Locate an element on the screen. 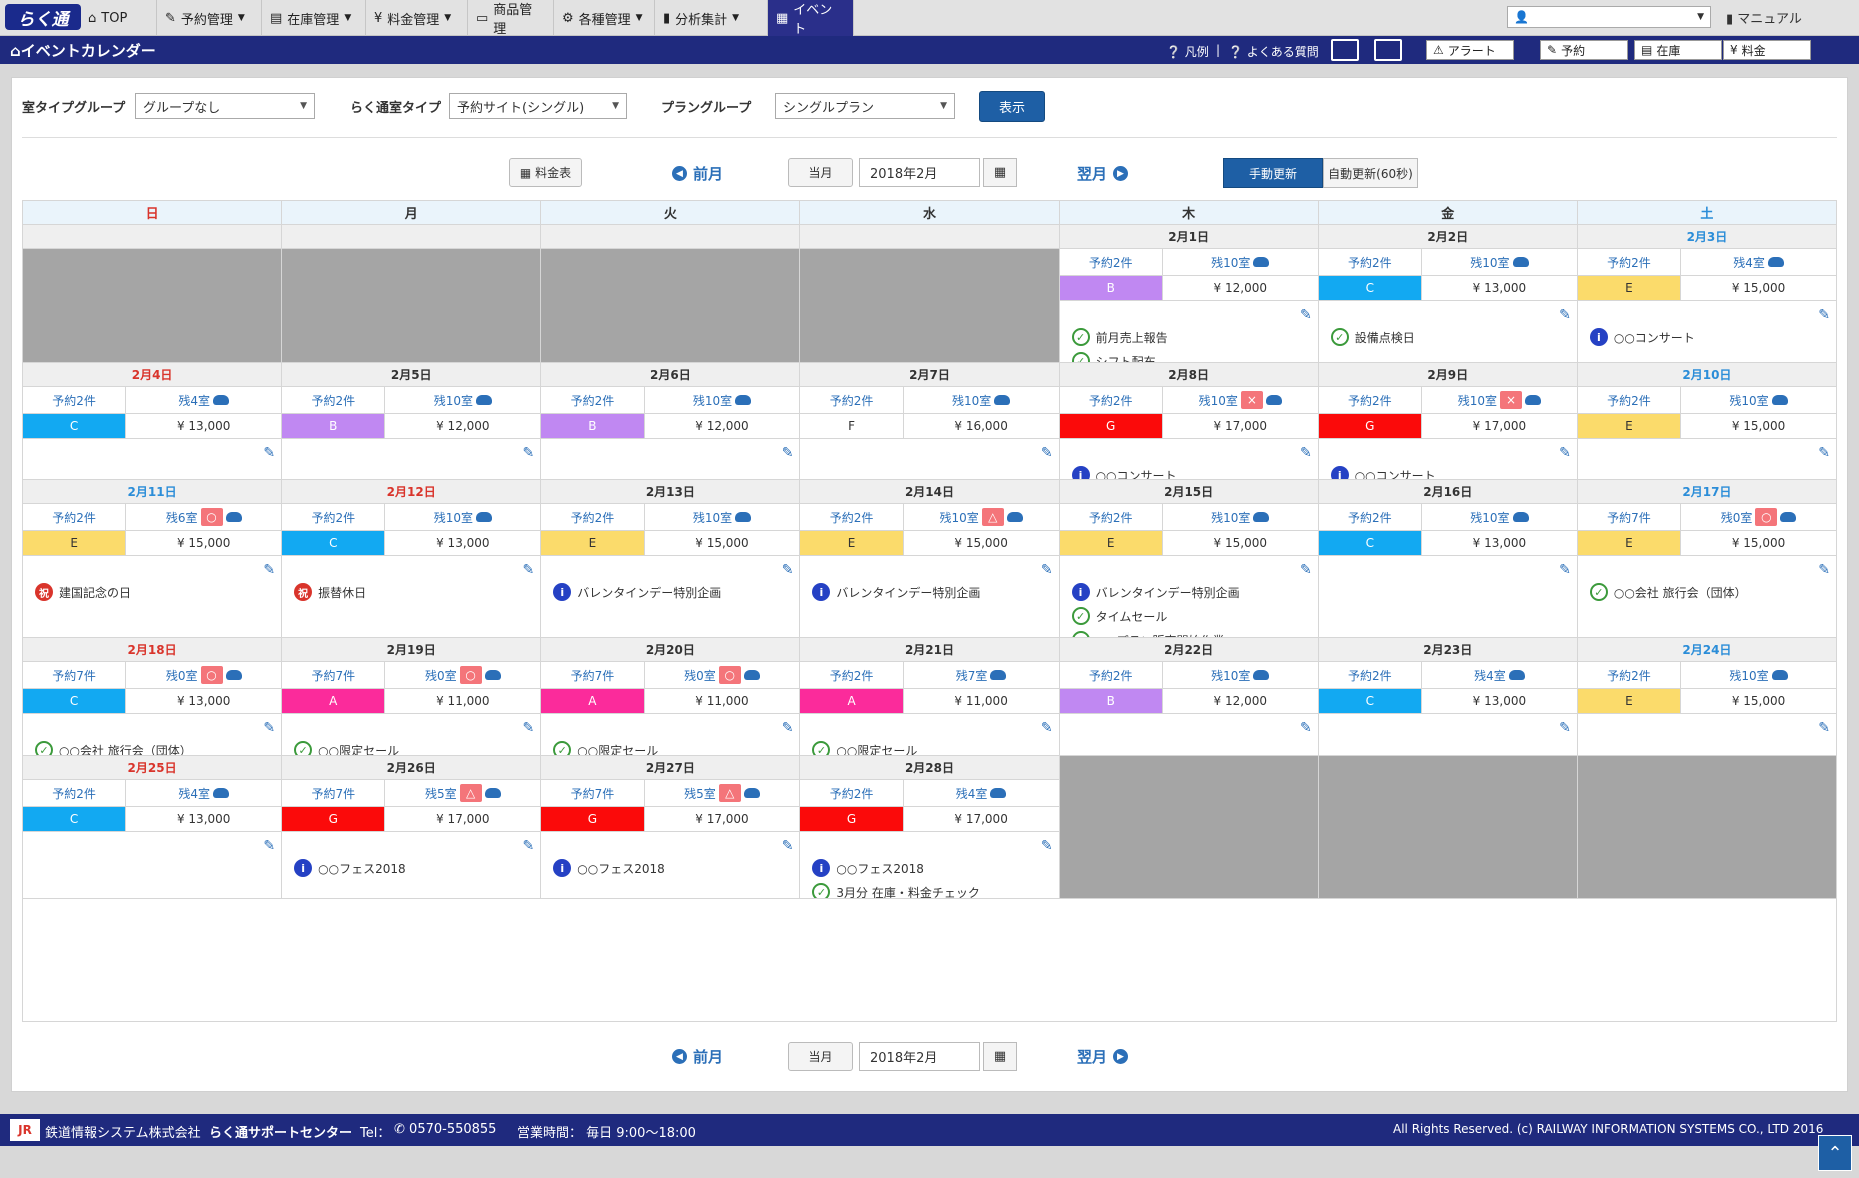 This screenshot has height=1178, width=1859. event-item: ✓ タイムセール is located at coordinates (1192, 616).